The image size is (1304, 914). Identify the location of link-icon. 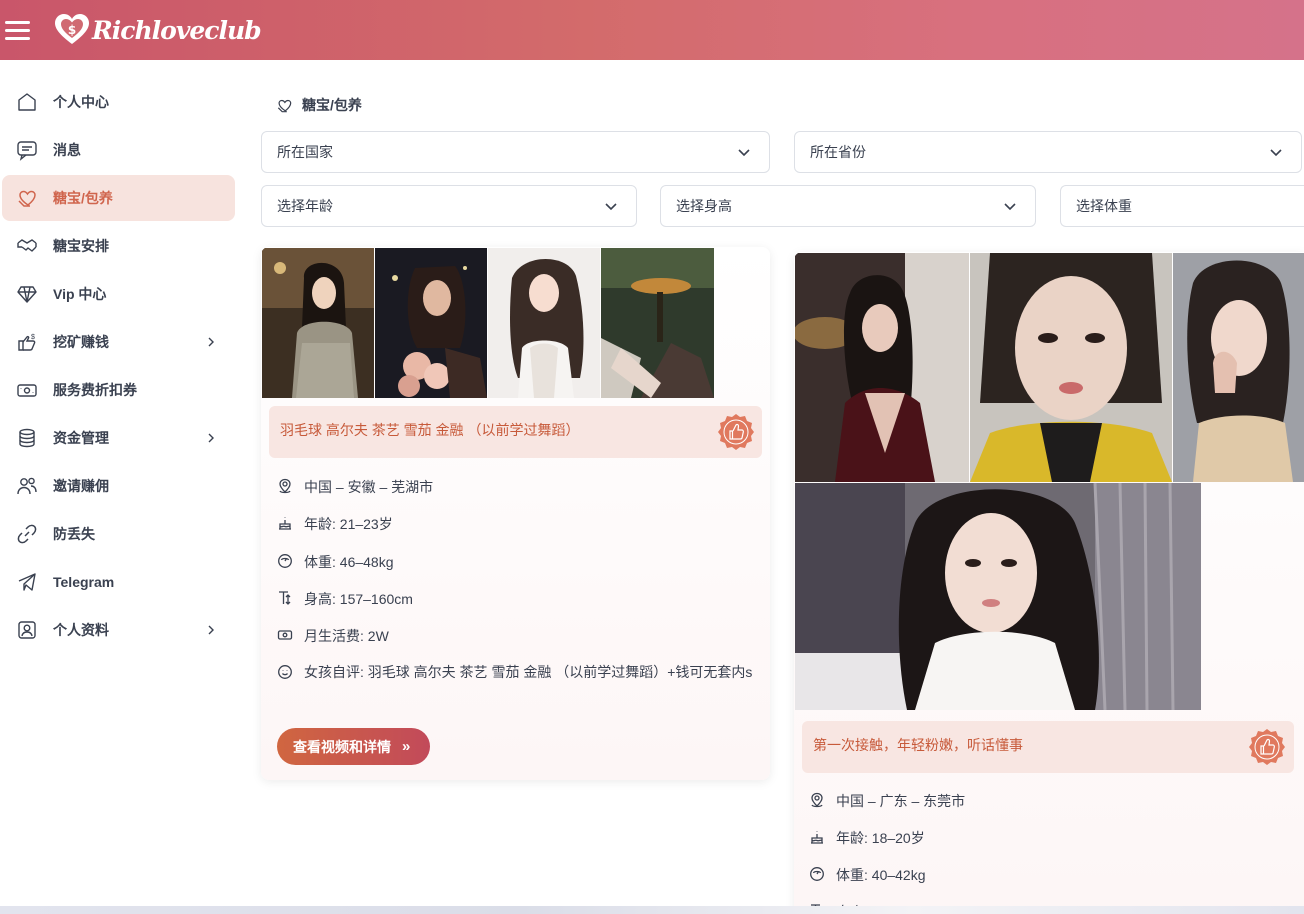
(27, 534).